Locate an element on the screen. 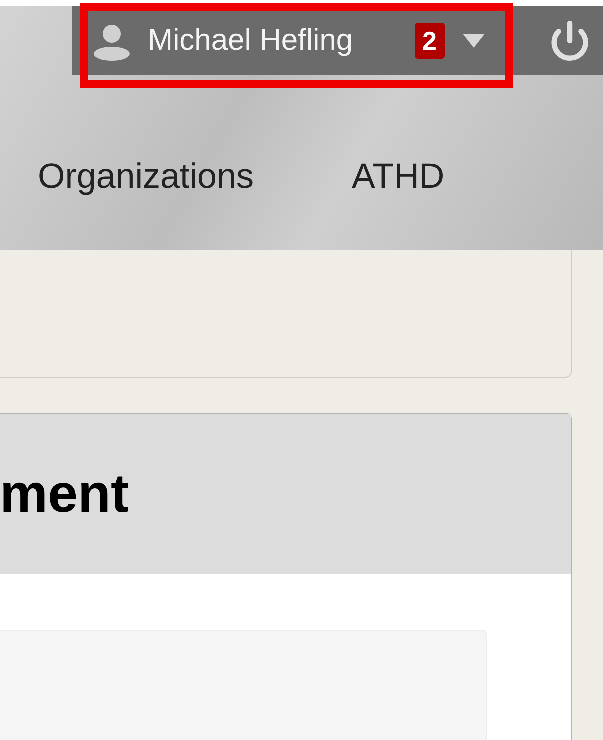 The height and width of the screenshot is (740, 603). panel-title: ment is located at coordinates (65, 493).